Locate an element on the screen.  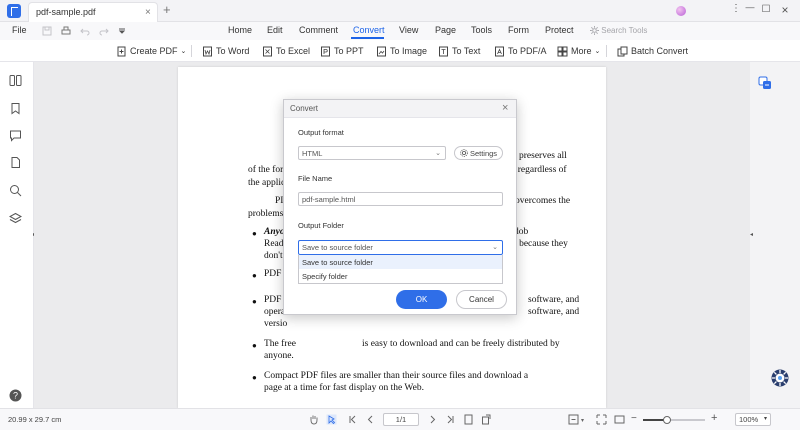
expand-right-panel-icon: ◂ is located at coordinates (751, 234).